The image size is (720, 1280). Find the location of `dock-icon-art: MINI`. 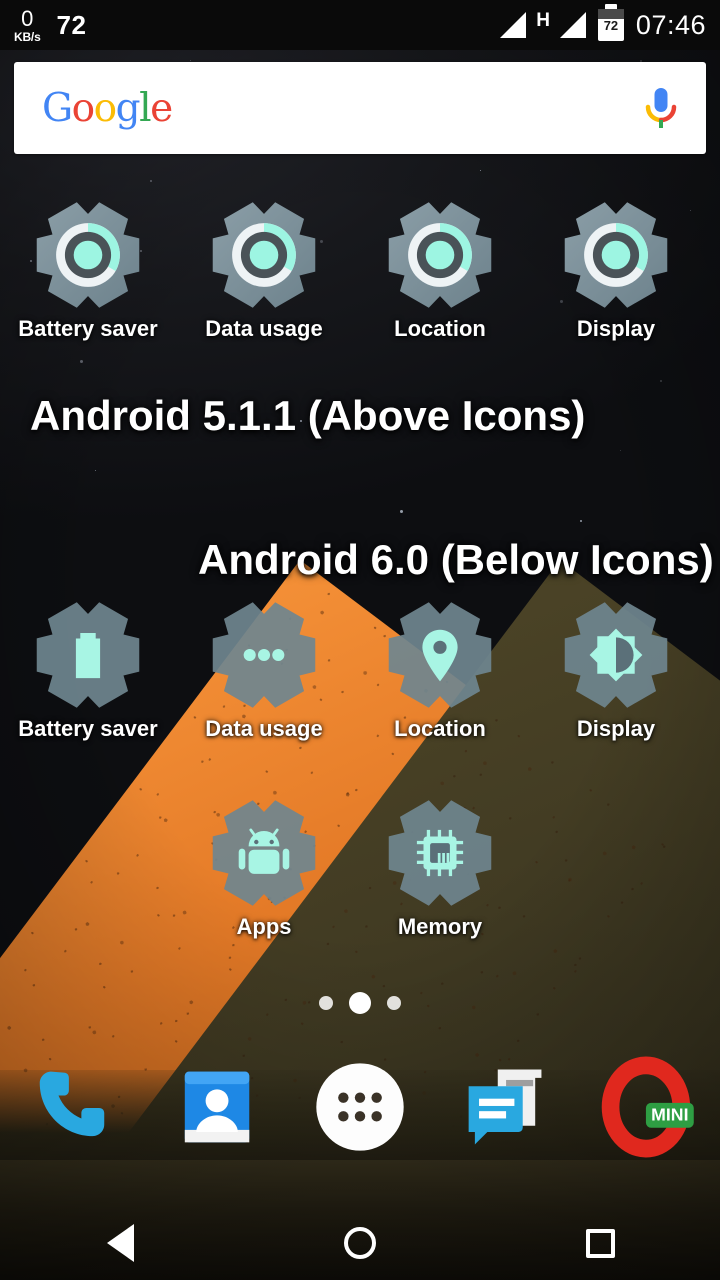

dock-icon-art: MINI is located at coordinates (648, 1107).